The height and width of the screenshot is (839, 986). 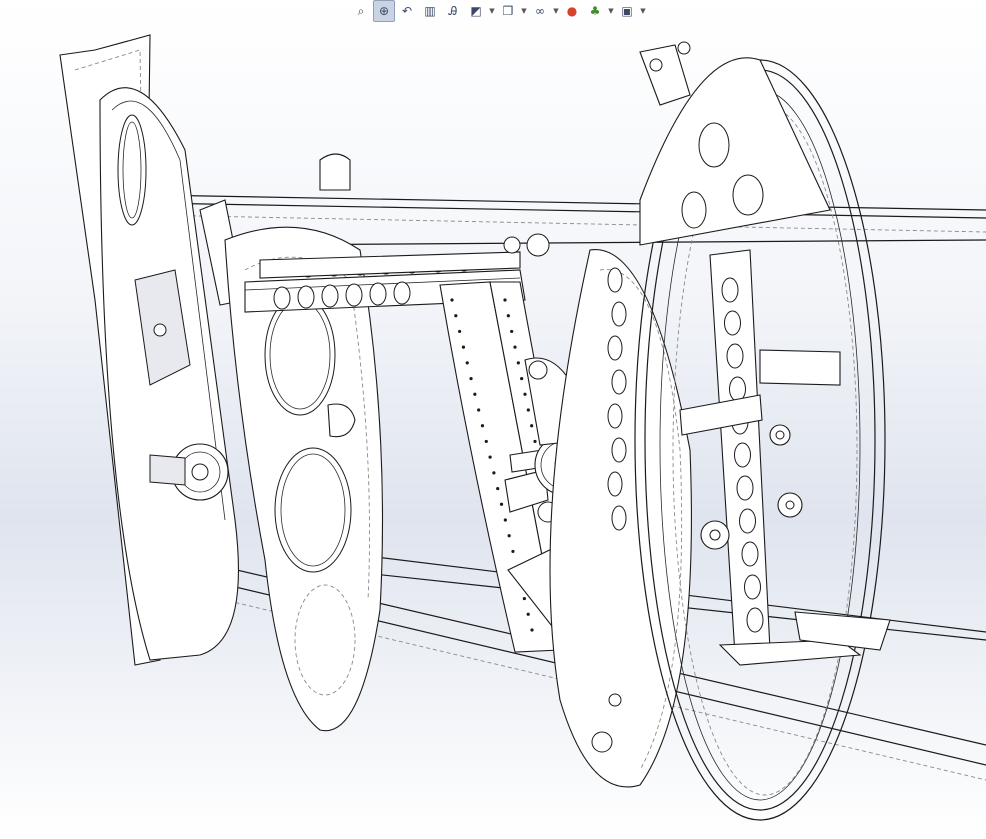 I want to click on hide-show-items-button: ∞, so click(x=540, y=11).